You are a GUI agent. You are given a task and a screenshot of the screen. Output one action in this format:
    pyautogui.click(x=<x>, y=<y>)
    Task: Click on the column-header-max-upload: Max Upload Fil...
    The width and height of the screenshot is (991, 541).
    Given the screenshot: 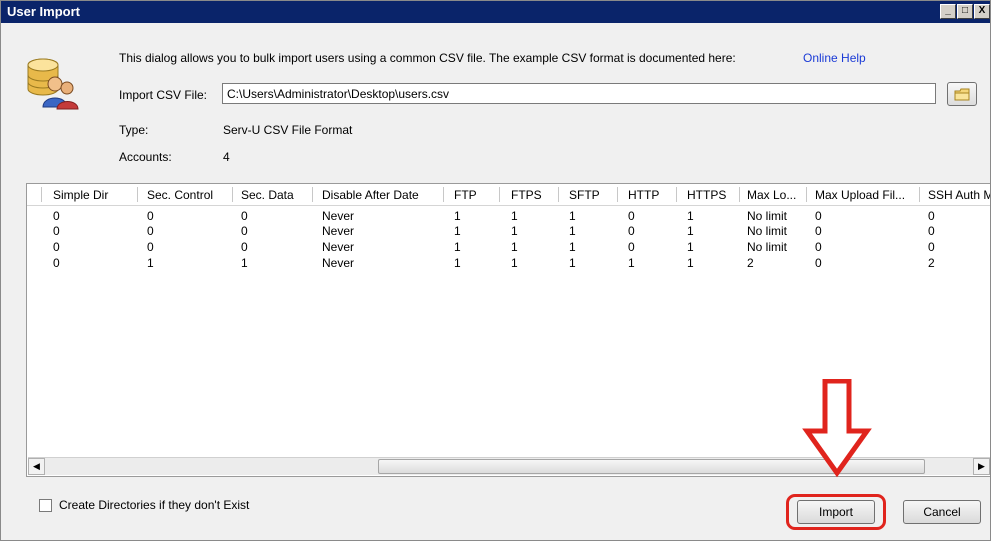 What is the action you would take?
    pyautogui.click(x=860, y=195)
    